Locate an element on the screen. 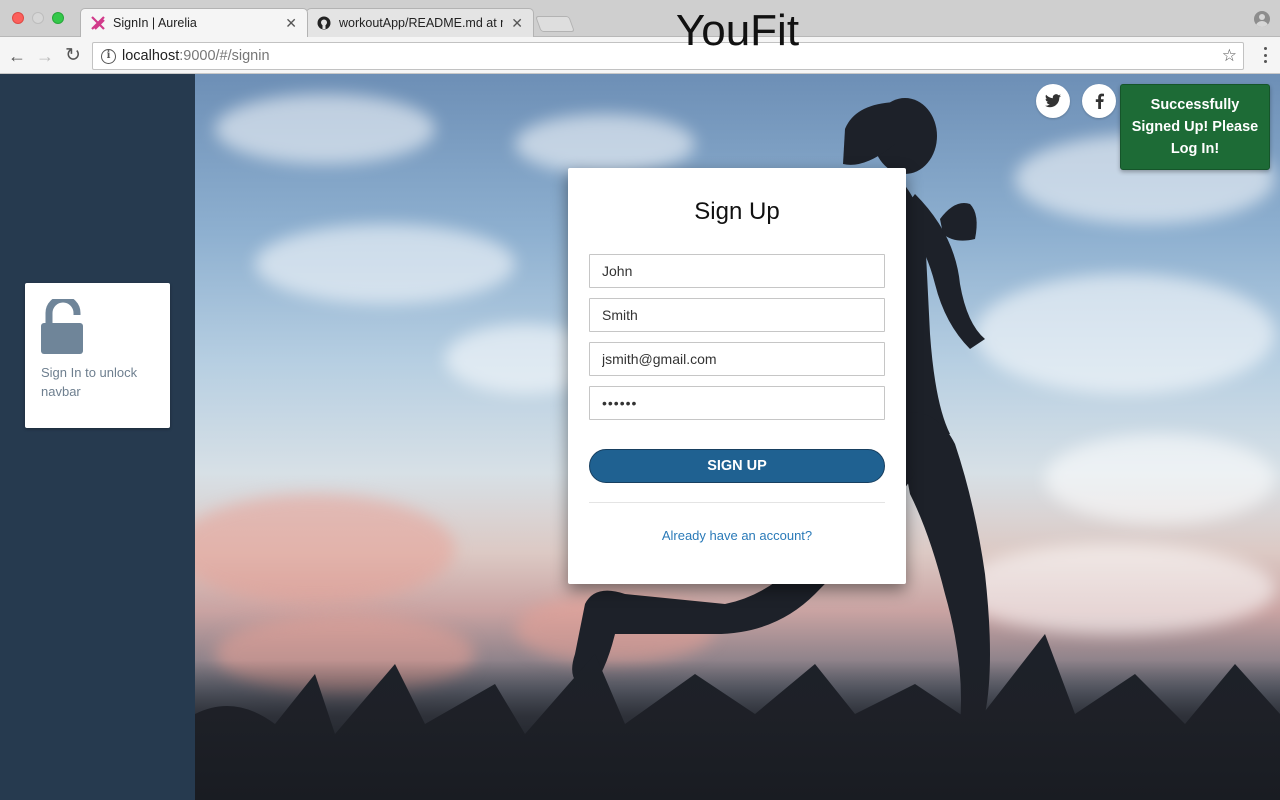 The height and width of the screenshot is (800, 1280). last-name-input is located at coordinates (737, 315).